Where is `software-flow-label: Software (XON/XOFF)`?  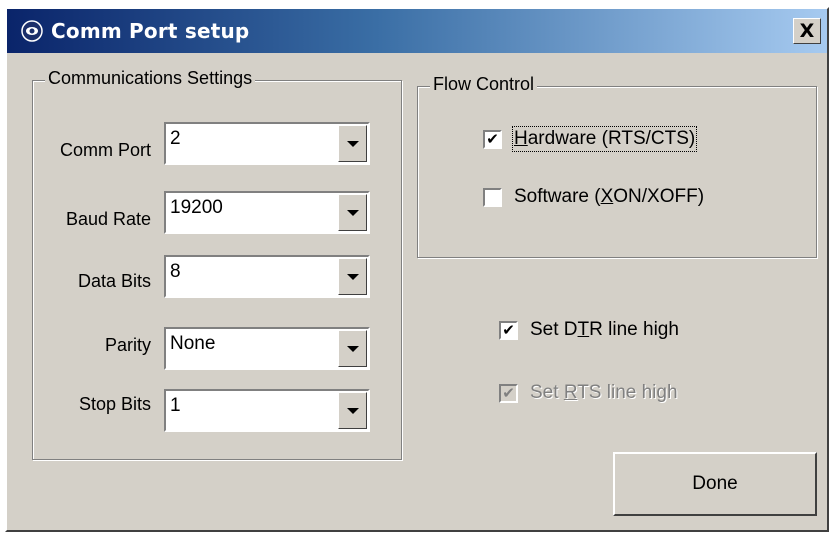
software-flow-label: Software (XON/XOFF) is located at coordinates (609, 196).